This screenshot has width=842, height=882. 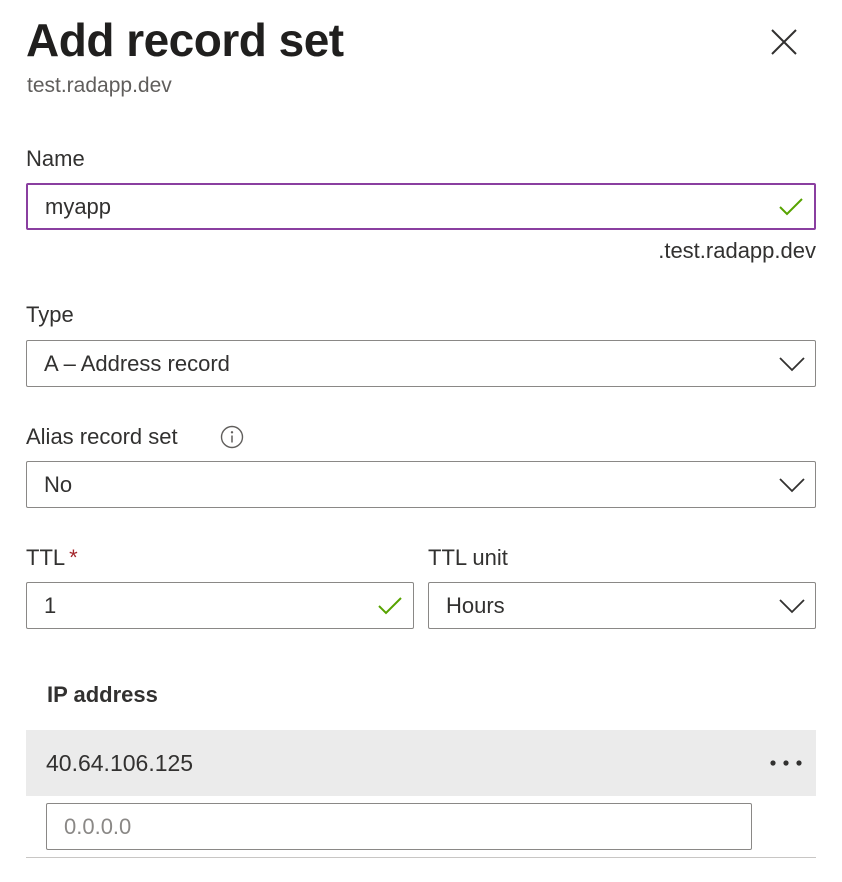 What do you see at coordinates (137, 363) in the screenshot?
I see `type-selected-value: A – Address record` at bounding box center [137, 363].